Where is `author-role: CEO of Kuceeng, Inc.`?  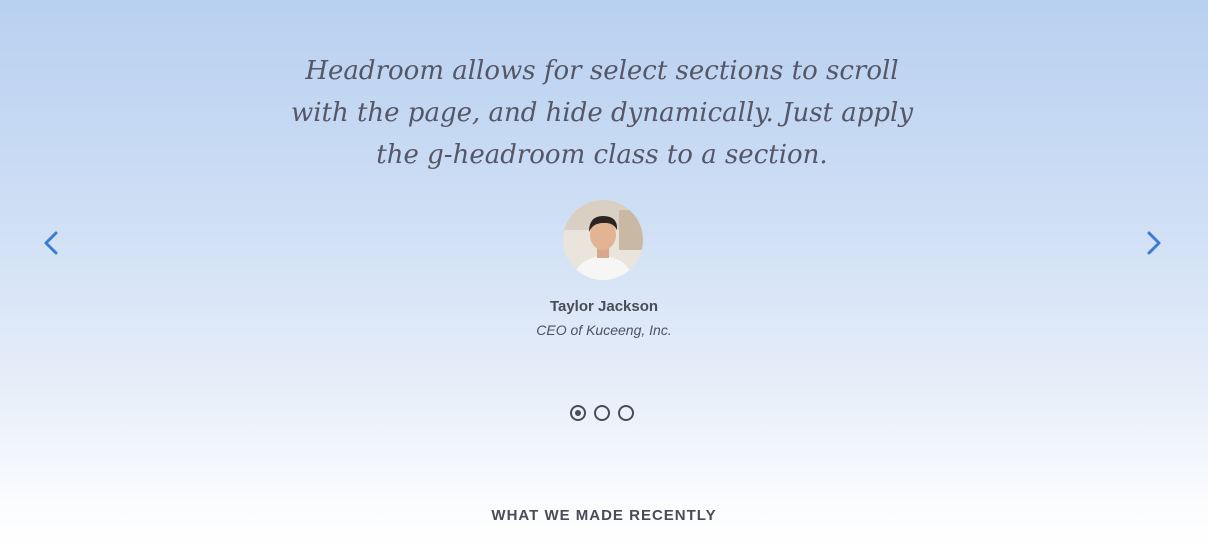 author-role: CEO of Kuceeng, Inc. is located at coordinates (604, 330).